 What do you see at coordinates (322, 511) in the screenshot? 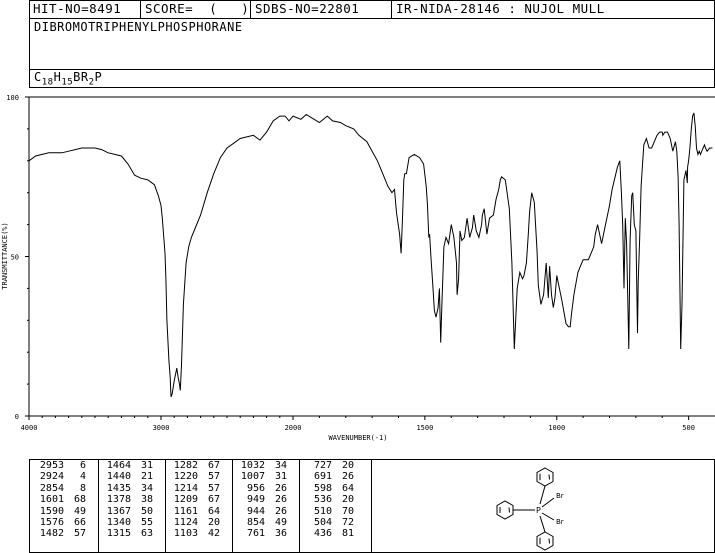
I see `peak-wavenumber: 510` at bounding box center [322, 511].